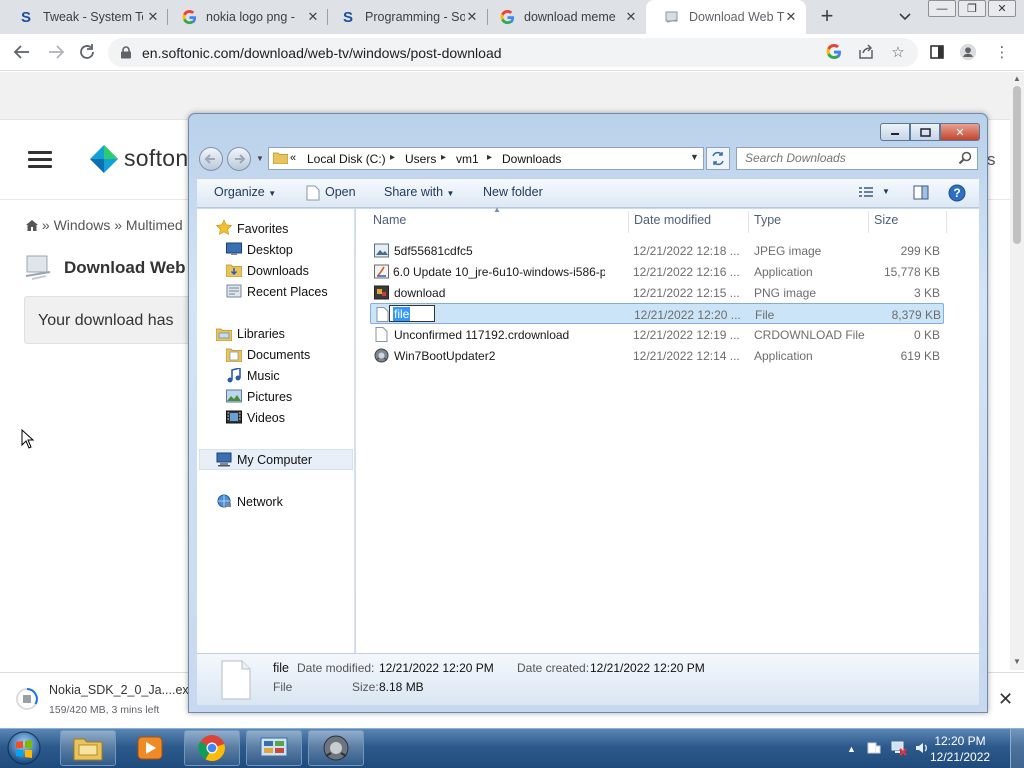  Describe the element at coordinates (389, 220) in the screenshot. I see `column-header-name: Name` at that location.